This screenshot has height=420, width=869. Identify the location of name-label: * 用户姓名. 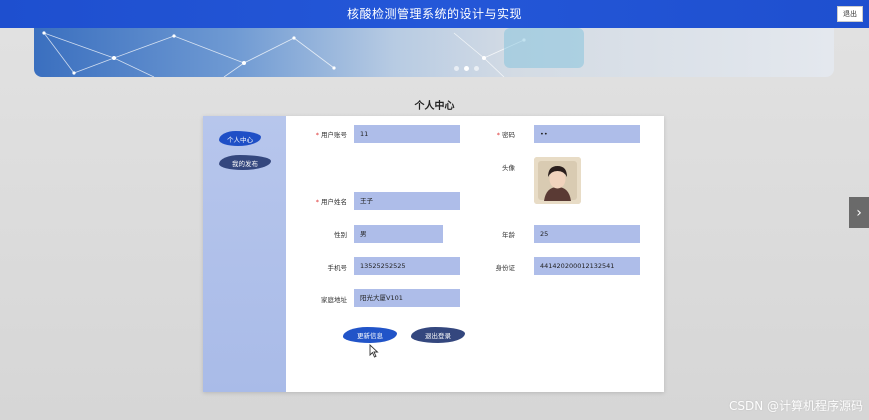
(325, 201).